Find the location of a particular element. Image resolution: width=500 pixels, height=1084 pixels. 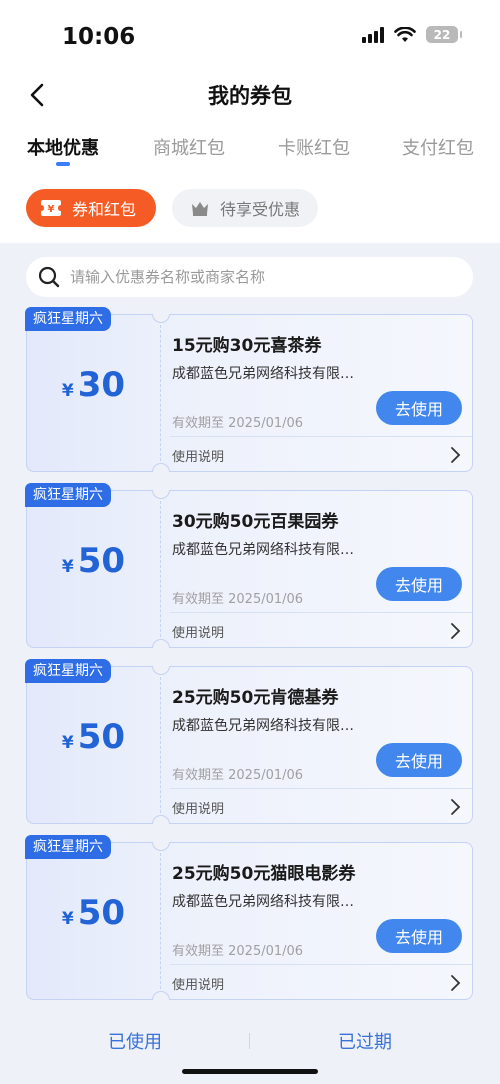

filter-chips: ¥ 券和红包 待享受优惠 is located at coordinates (250, 204).